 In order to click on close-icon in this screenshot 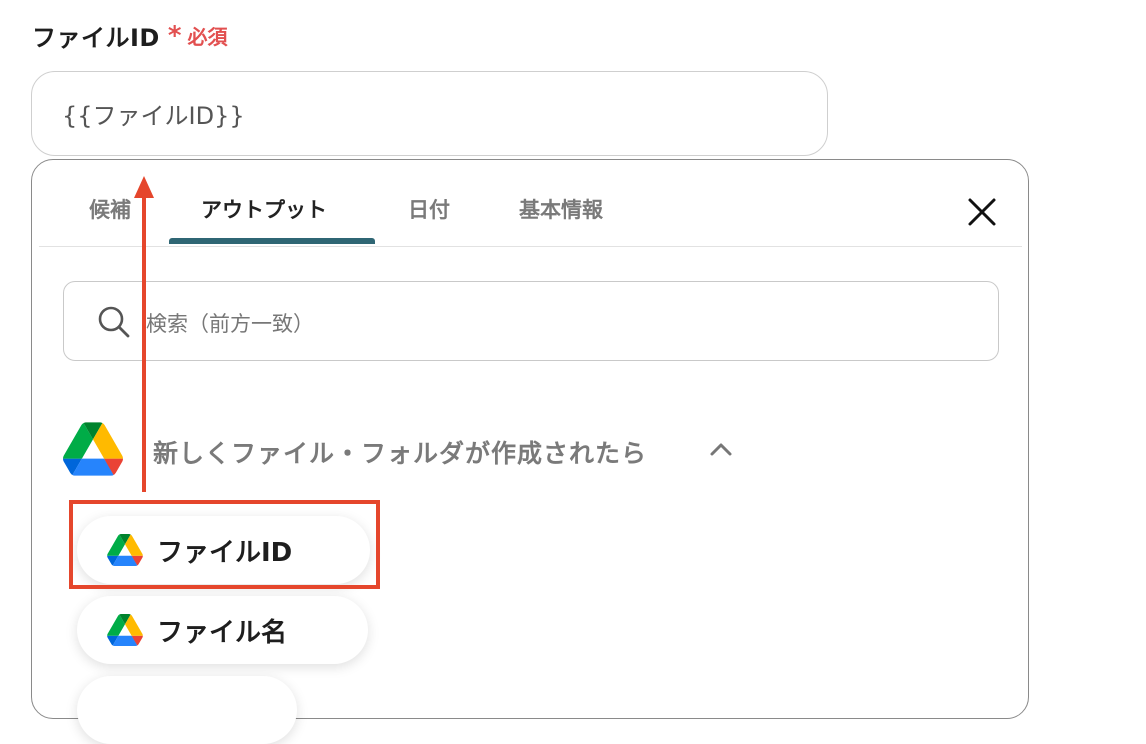, I will do `click(982, 212)`.